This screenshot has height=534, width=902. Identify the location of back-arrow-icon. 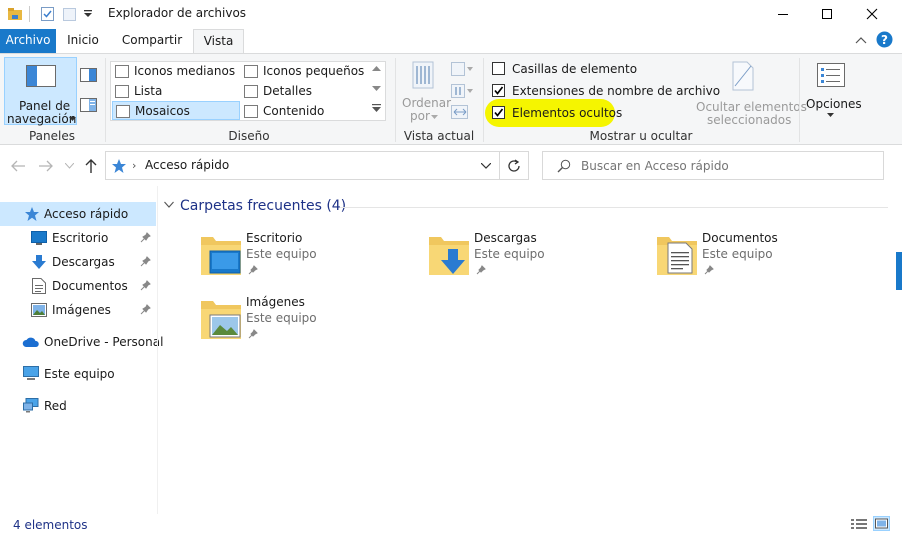
(18, 166).